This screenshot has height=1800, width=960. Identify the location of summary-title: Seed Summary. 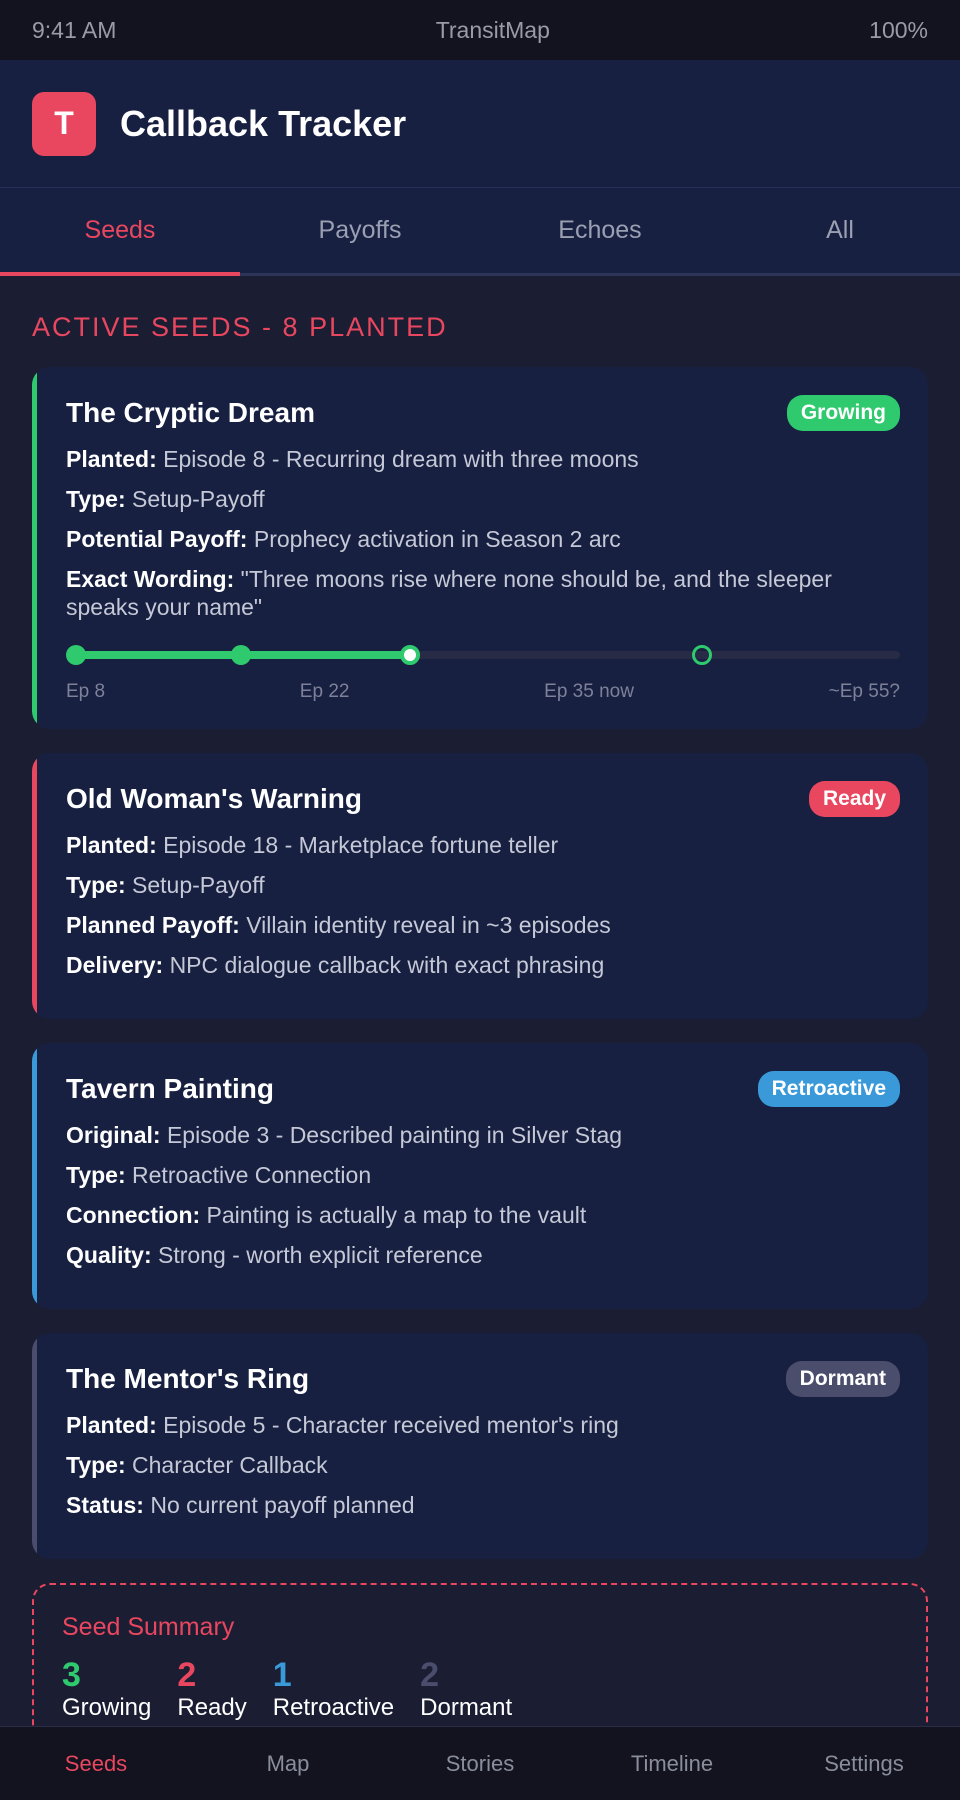
(148, 1627).